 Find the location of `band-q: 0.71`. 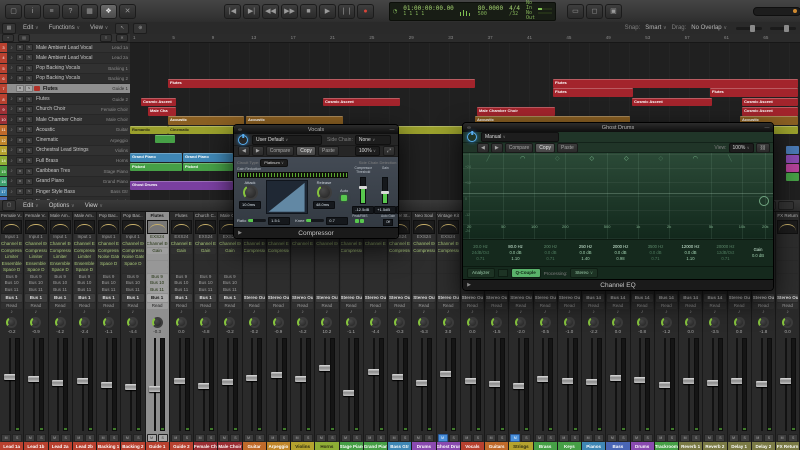

band-q: 0.71 is located at coordinates (725, 259).